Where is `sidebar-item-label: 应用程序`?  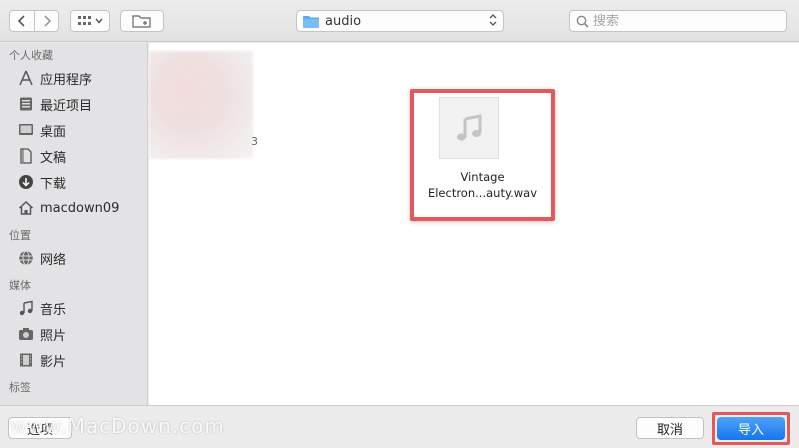 sidebar-item-label: 应用程序 is located at coordinates (66, 80).